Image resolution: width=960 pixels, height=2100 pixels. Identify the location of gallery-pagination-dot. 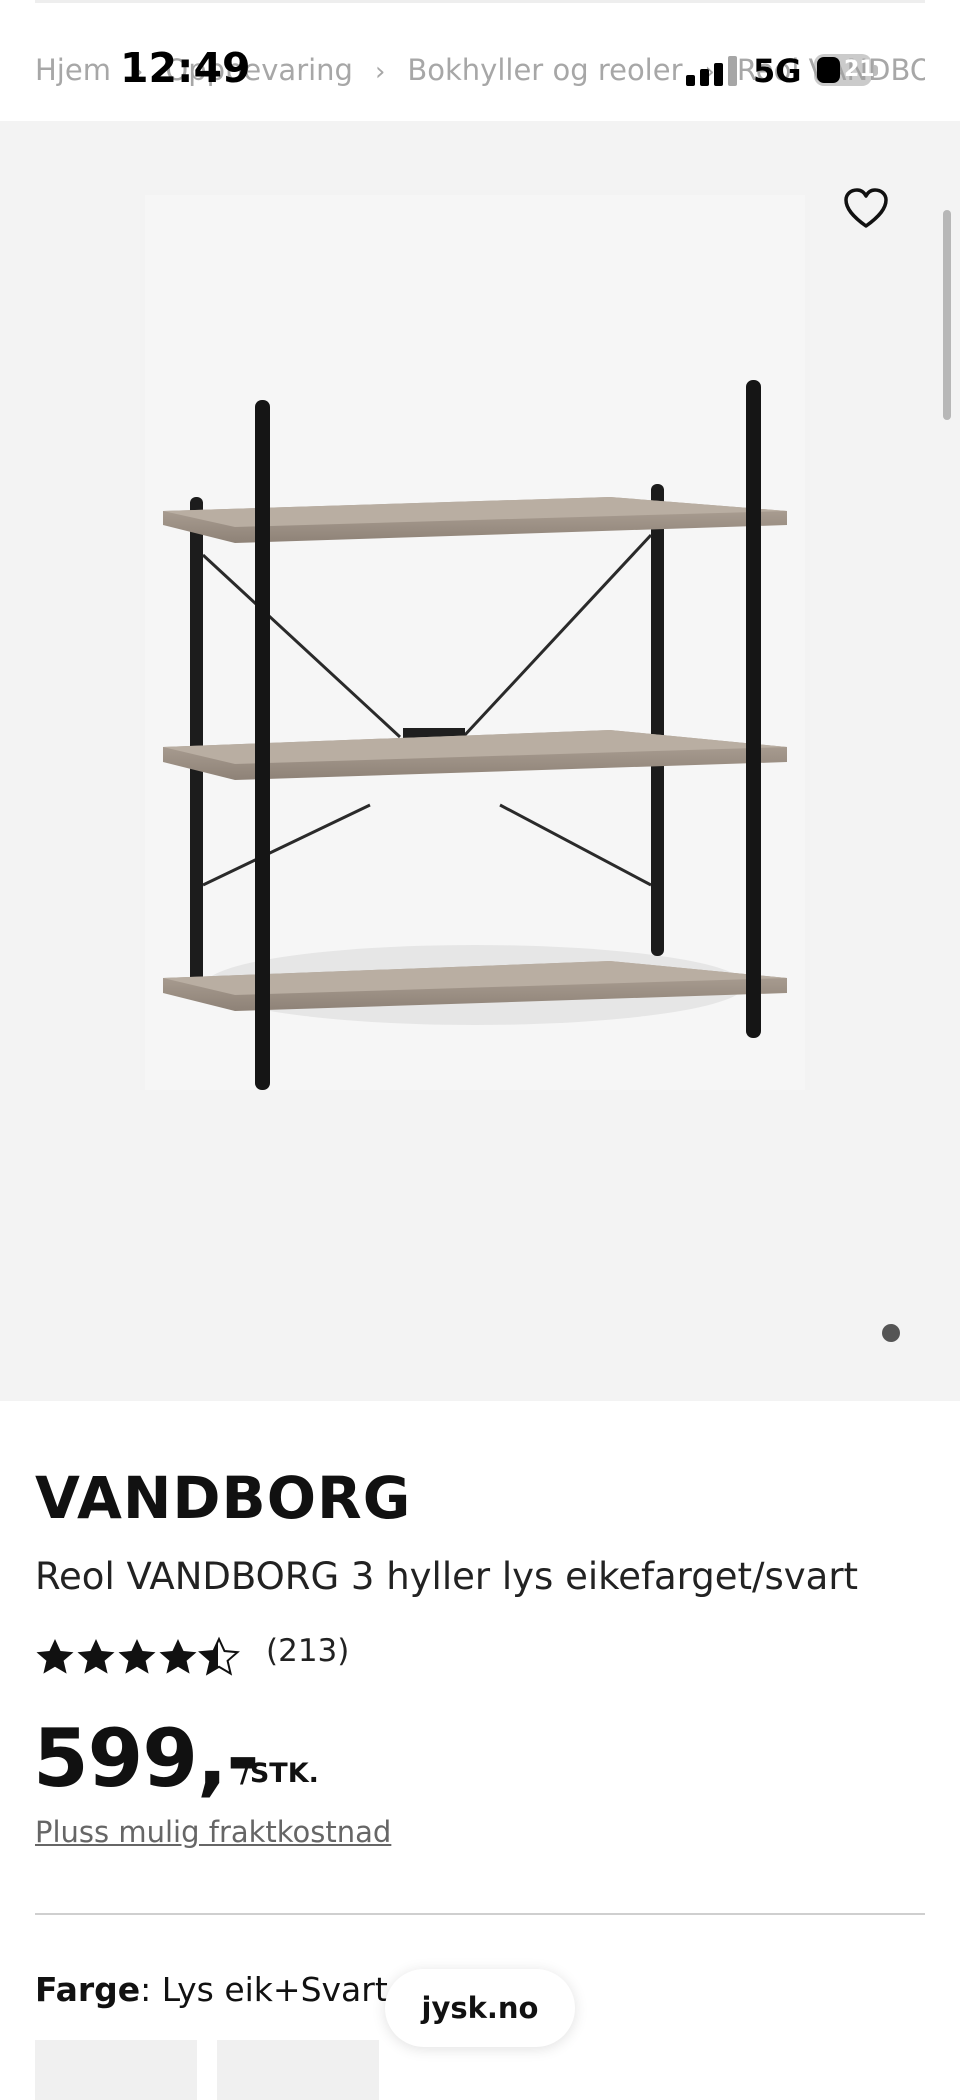
(891, 1333).